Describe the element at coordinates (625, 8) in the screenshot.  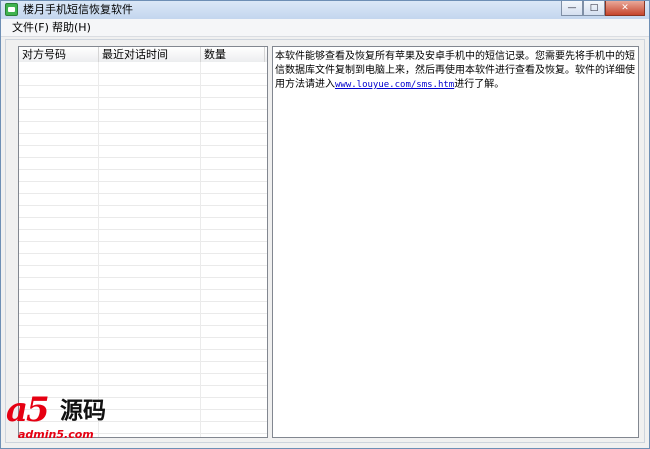
I see `close-button: ✕` at that location.